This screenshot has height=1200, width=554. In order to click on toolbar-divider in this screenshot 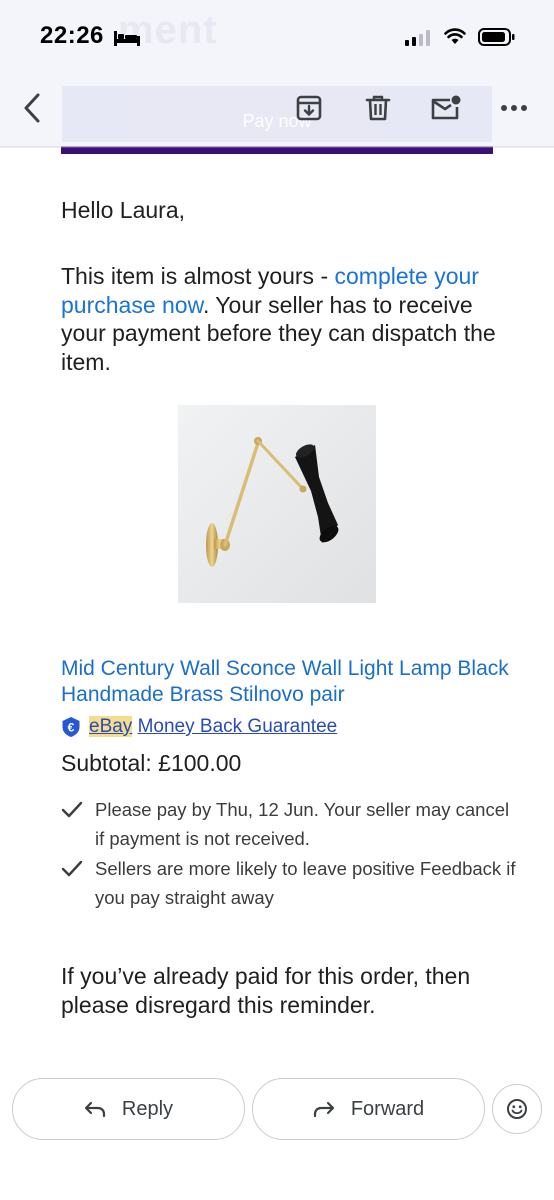, I will do `click(277, 147)`.